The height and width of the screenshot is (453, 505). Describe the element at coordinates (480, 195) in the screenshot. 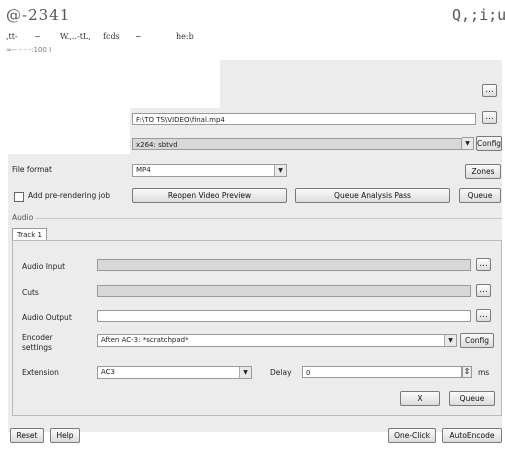

I see `video-queue-button: Queue` at that location.